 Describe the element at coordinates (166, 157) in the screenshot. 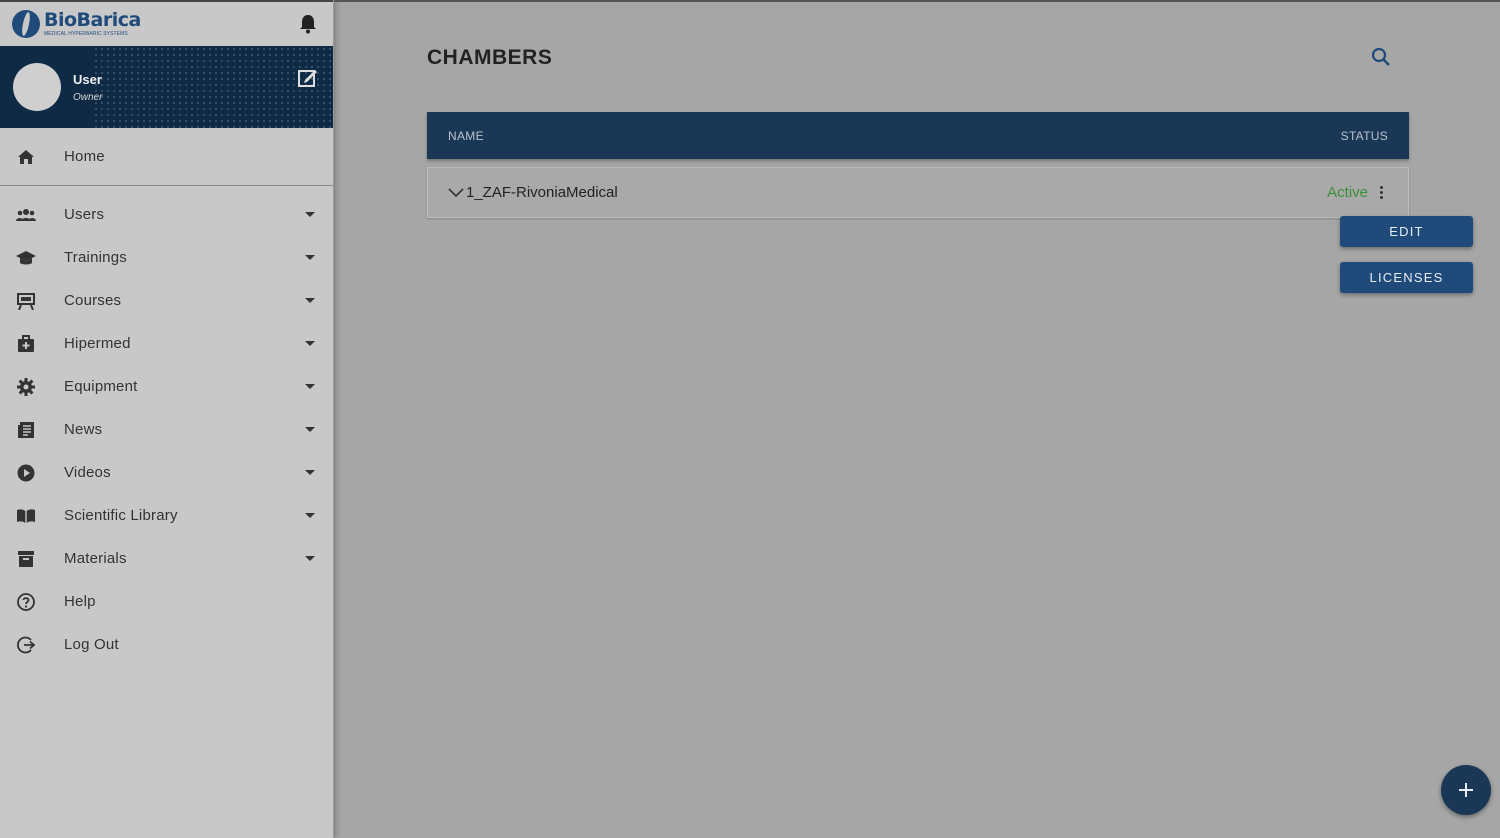

I see `sidebar-item-home: Home` at that location.